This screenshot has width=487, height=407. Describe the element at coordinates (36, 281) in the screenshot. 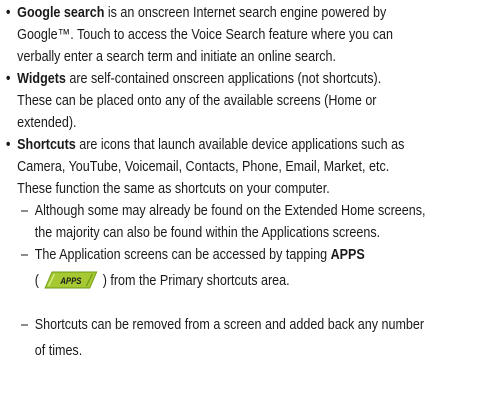

I see `open-paren: (` at that location.